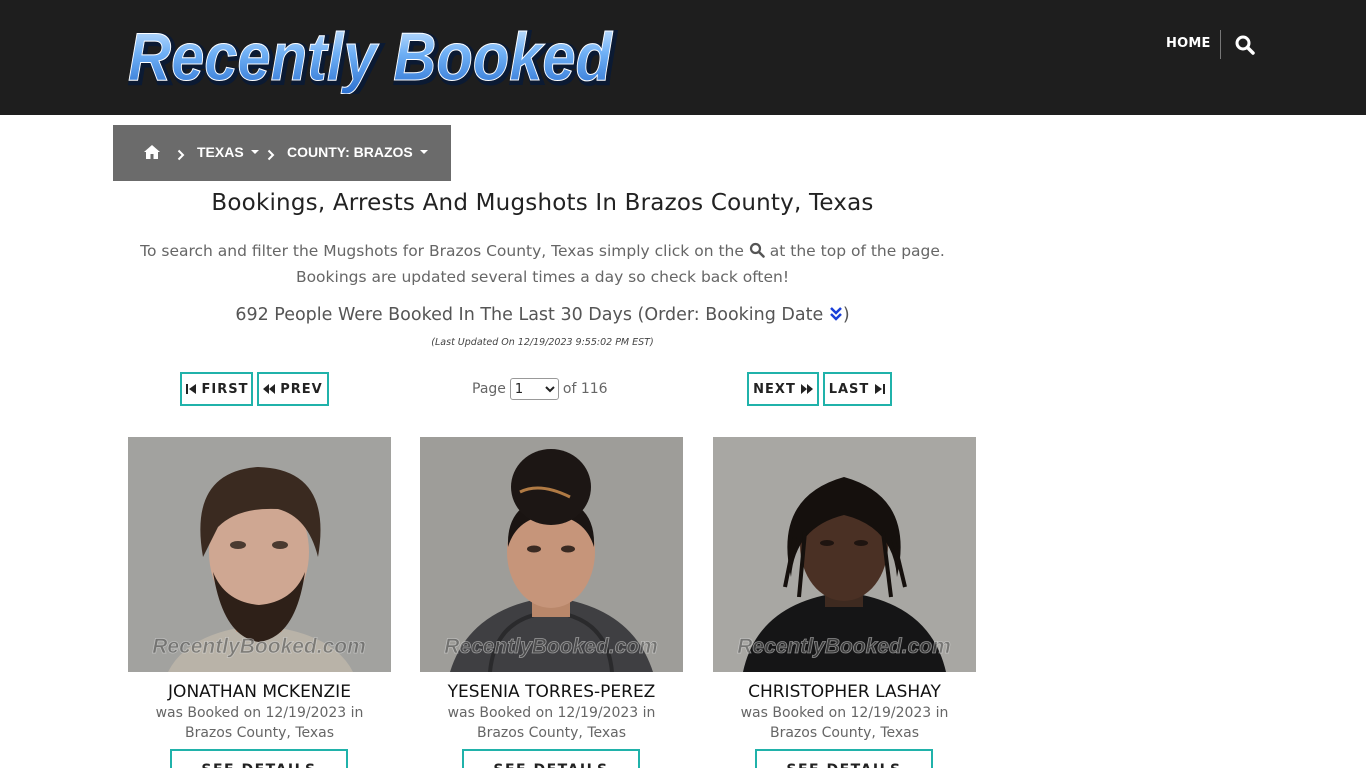  What do you see at coordinates (1188, 43) in the screenshot?
I see `nav-home-link: HOME` at bounding box center [1188, 43].